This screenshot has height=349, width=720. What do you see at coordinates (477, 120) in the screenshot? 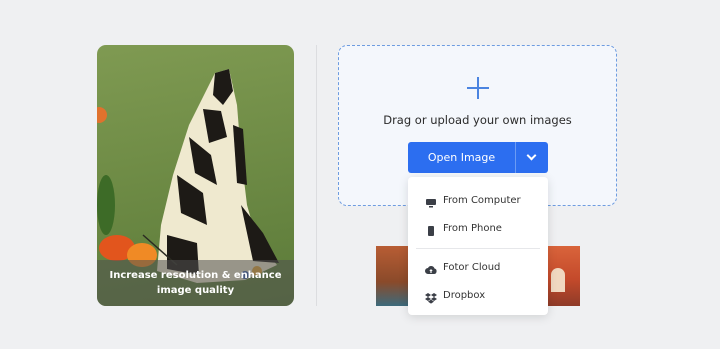
I see `upload-hint: Drag or upload your own images` at bounding box center [477, 120].